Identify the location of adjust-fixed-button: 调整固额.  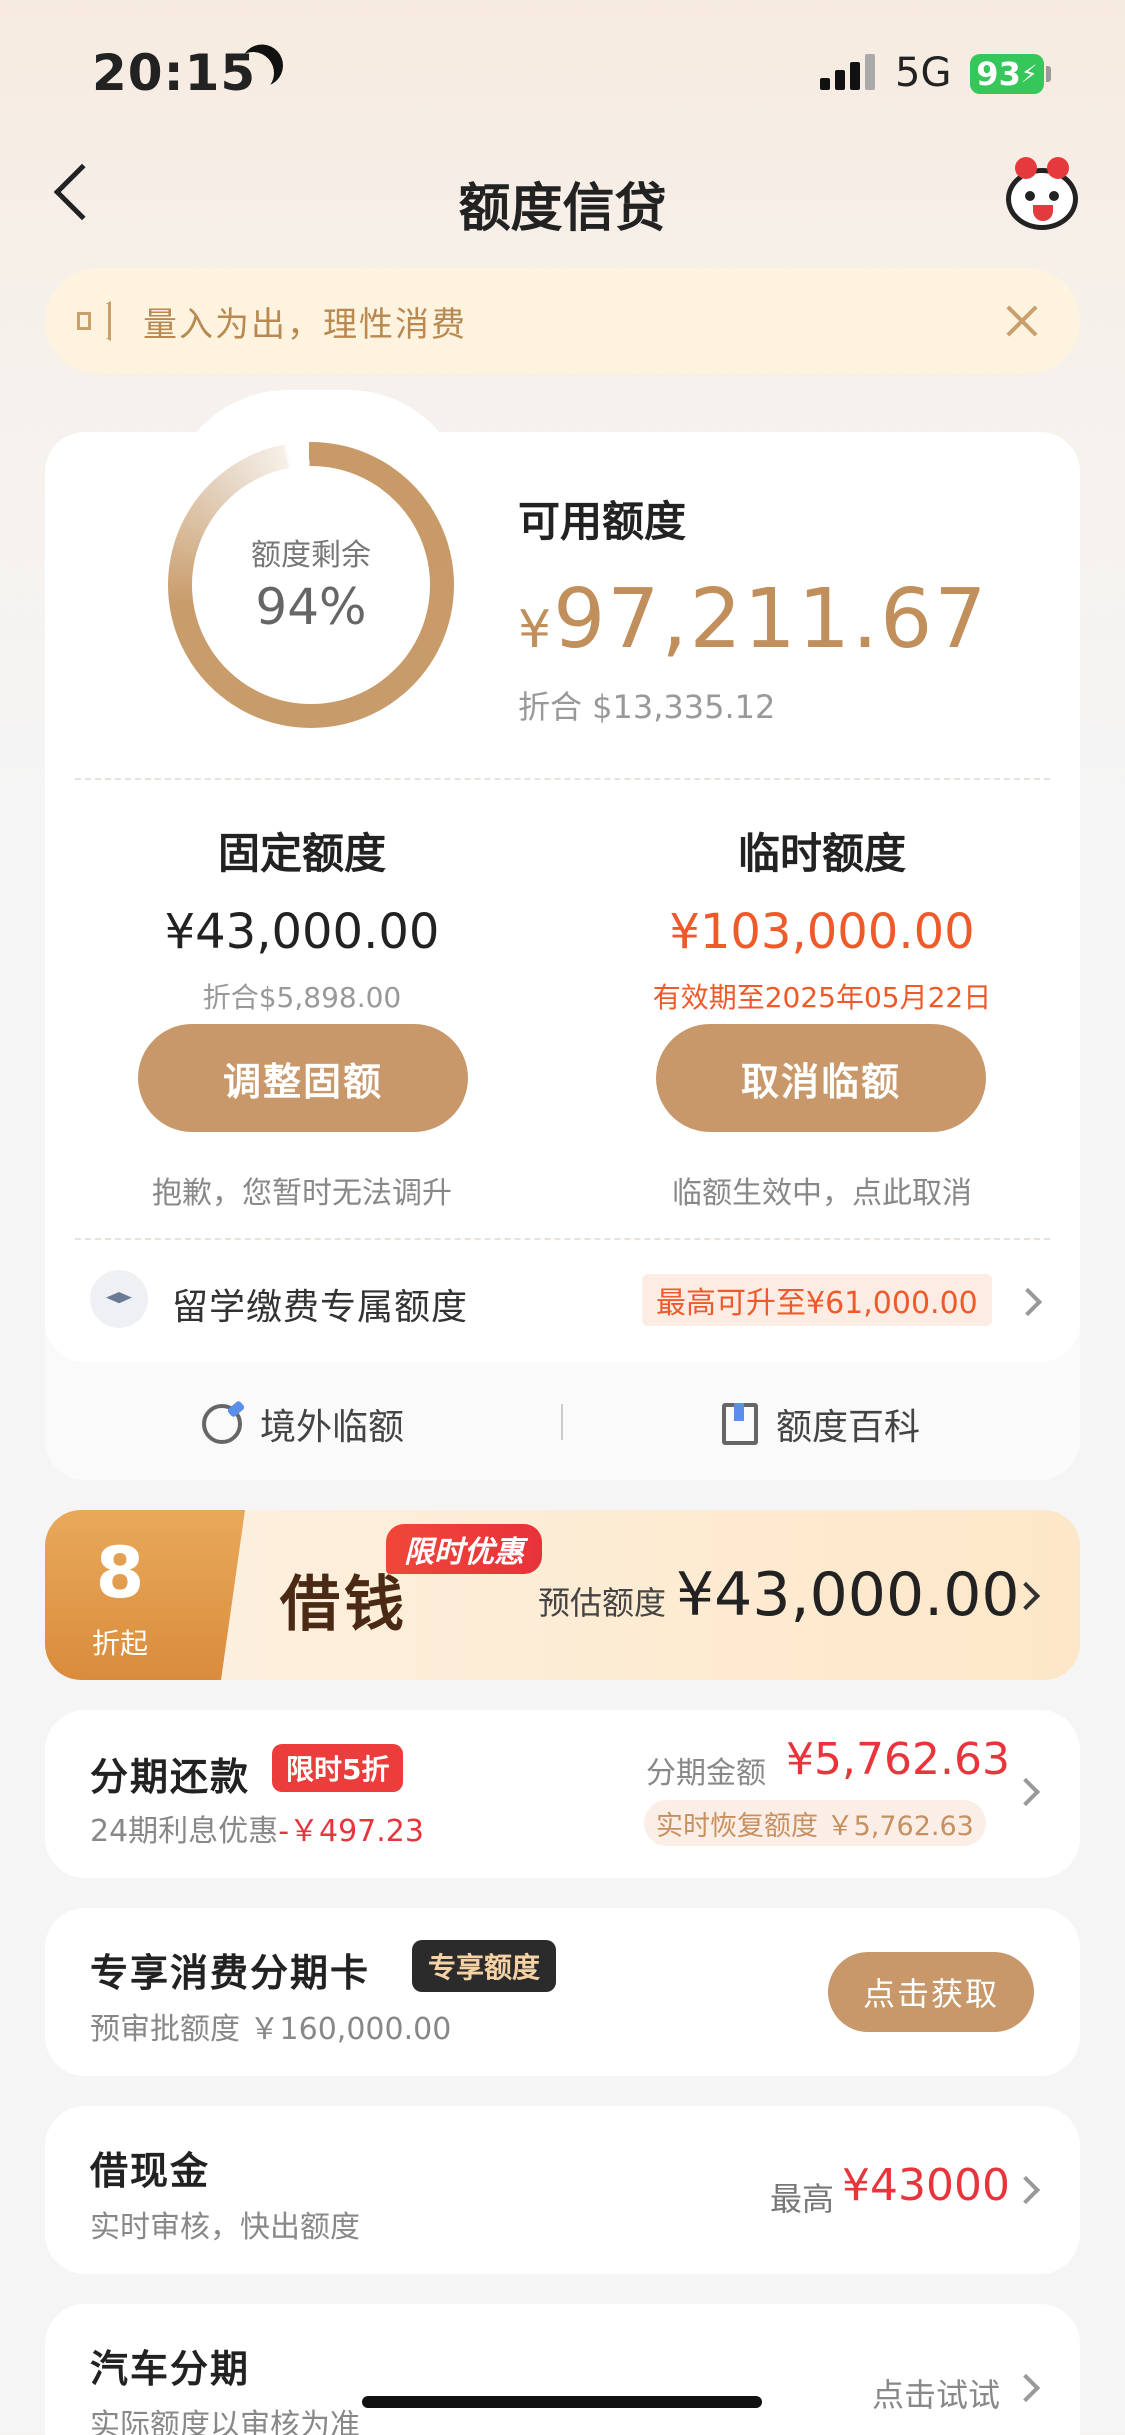
(303, 1078).